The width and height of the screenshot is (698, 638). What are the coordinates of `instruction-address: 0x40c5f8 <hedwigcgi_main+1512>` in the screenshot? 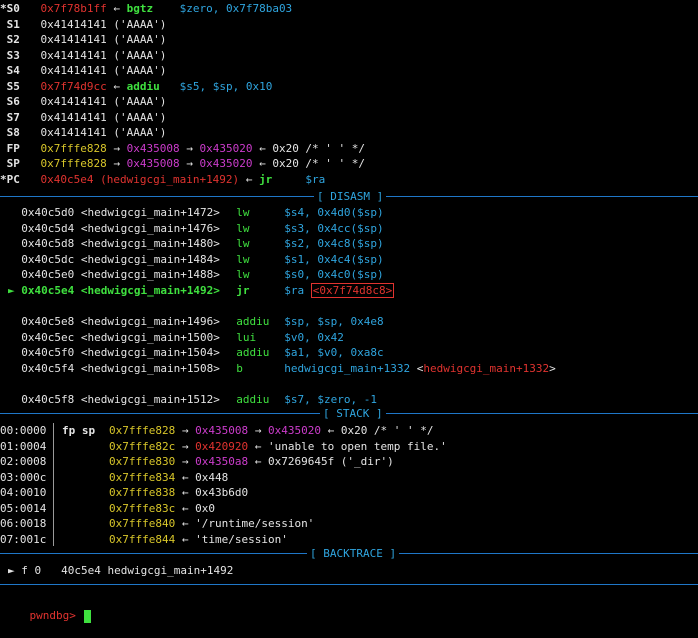 It's located at (120, 400).